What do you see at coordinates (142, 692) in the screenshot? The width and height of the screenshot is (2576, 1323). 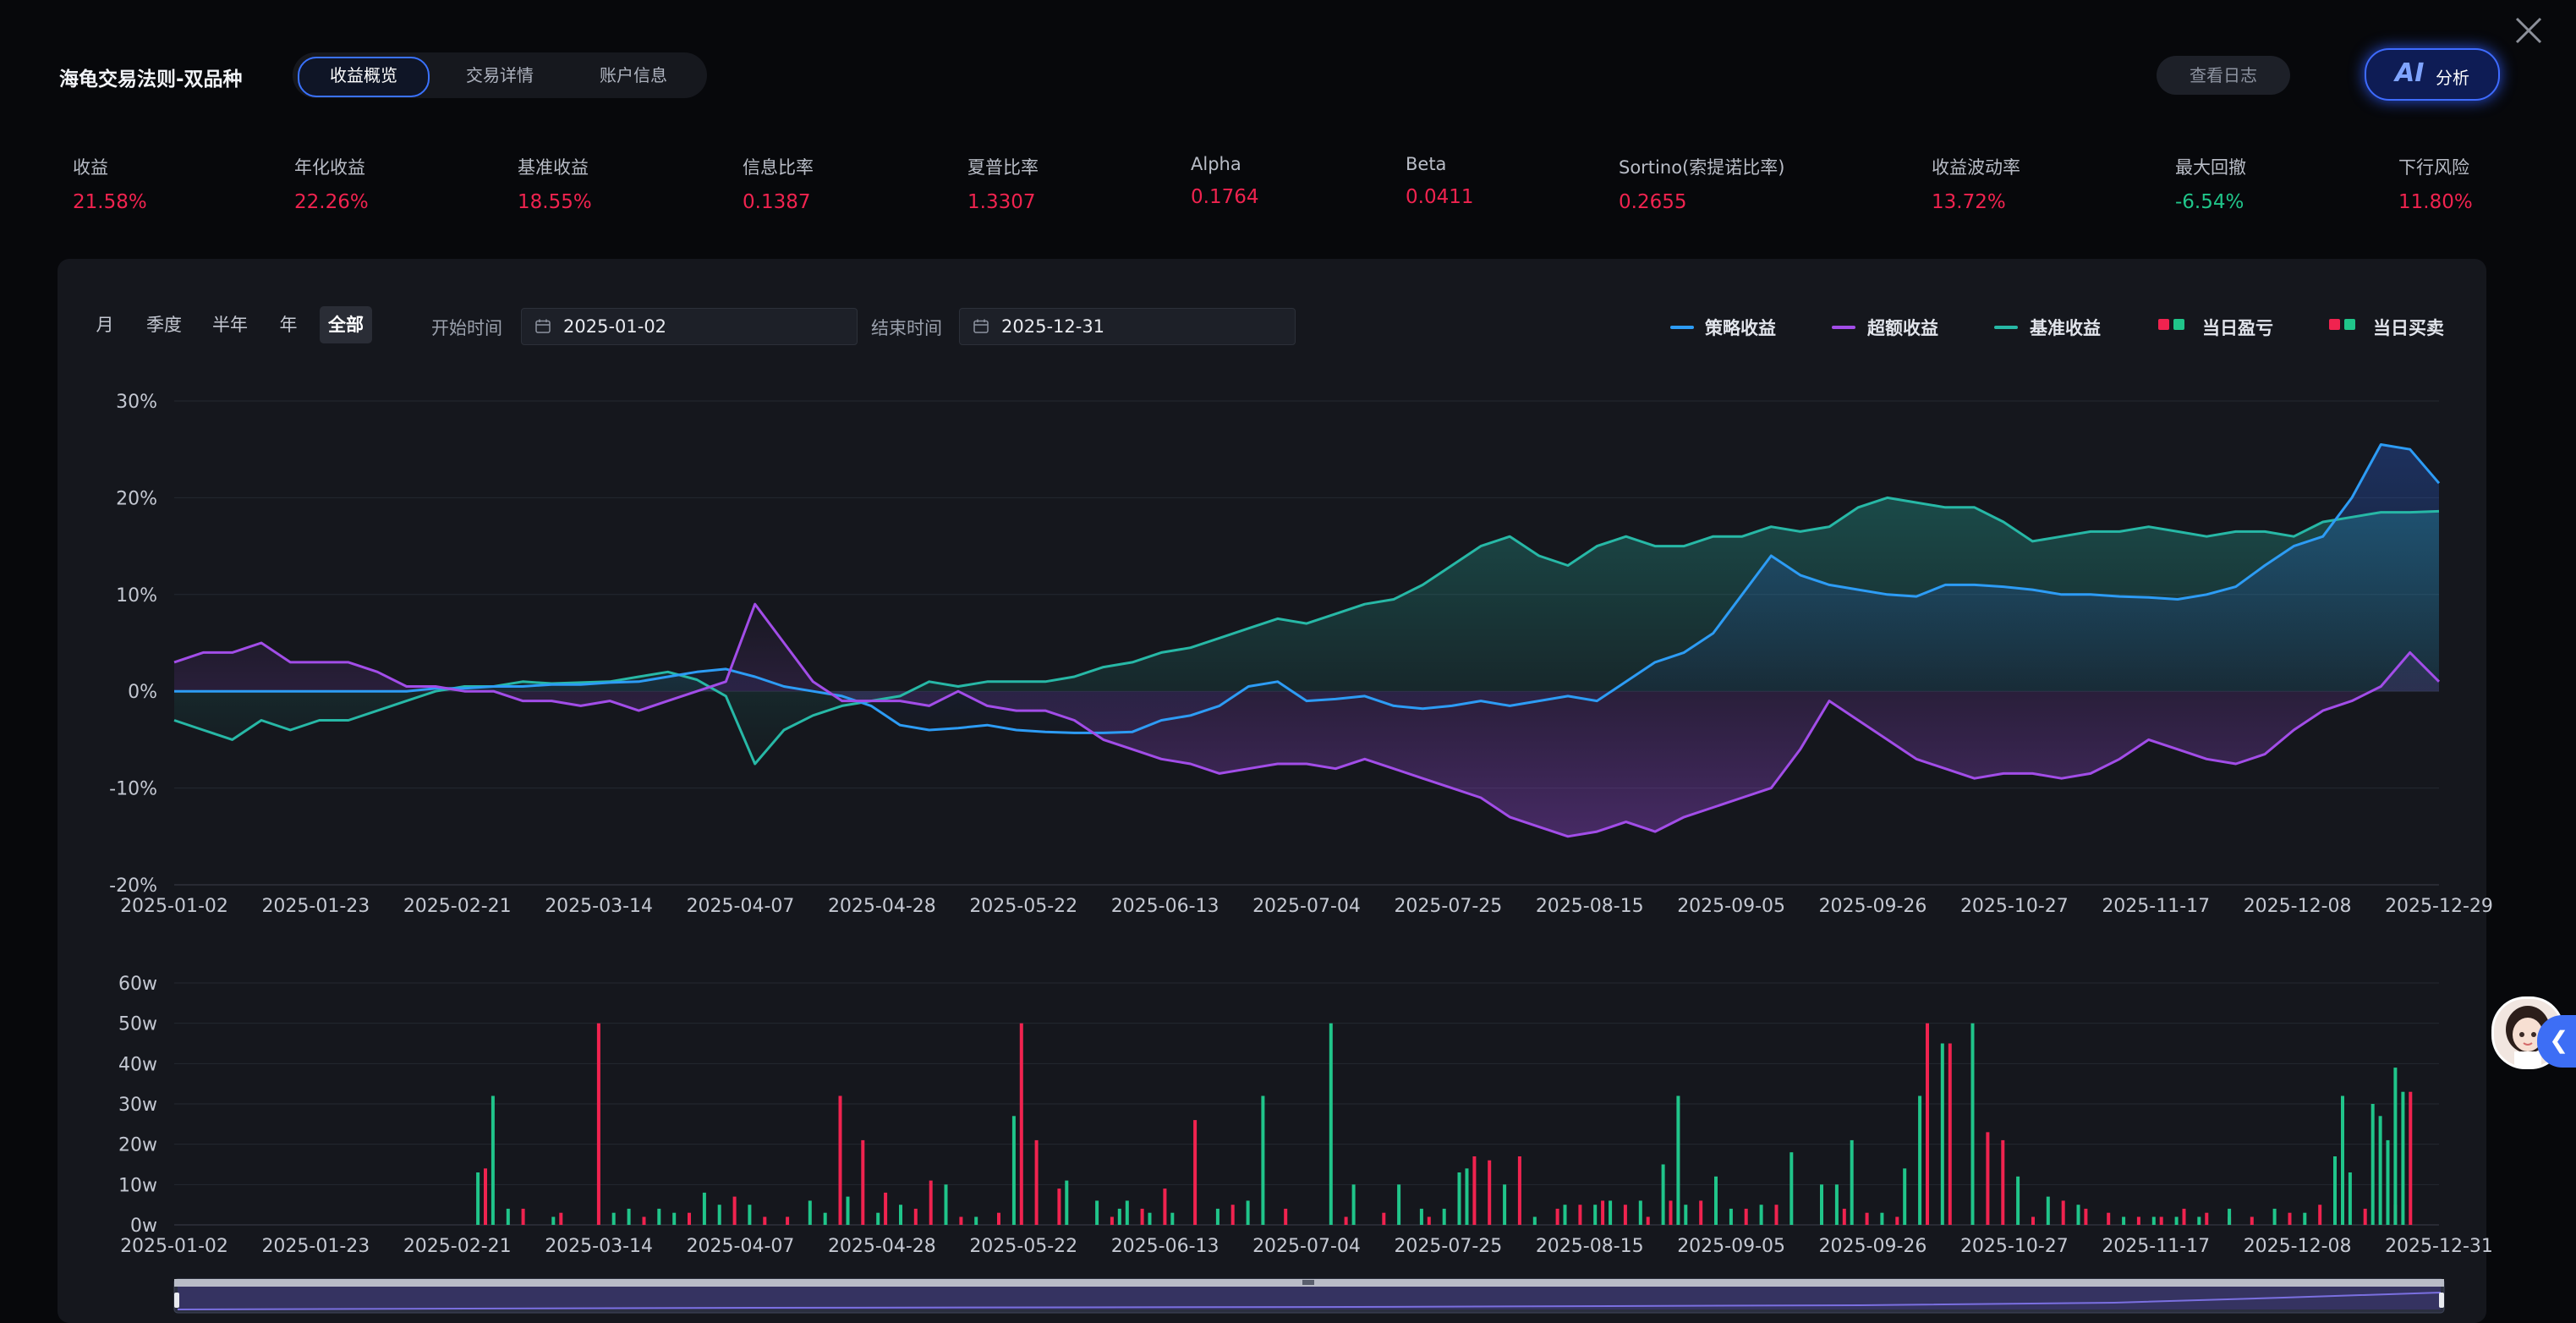 I see `line-y-tick-label: 0%` at bounding box center [142, 692].